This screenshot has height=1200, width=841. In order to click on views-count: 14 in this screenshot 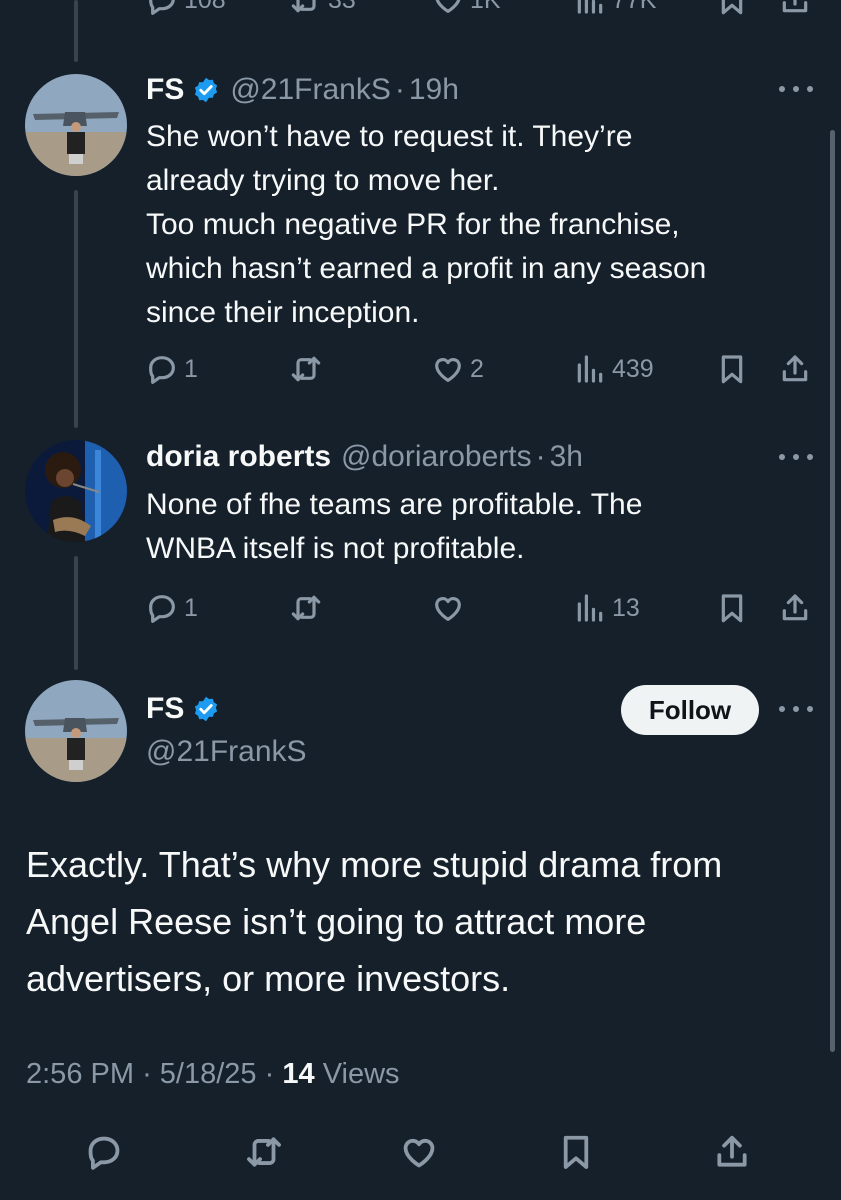, I will do `click(298, 1074)`.